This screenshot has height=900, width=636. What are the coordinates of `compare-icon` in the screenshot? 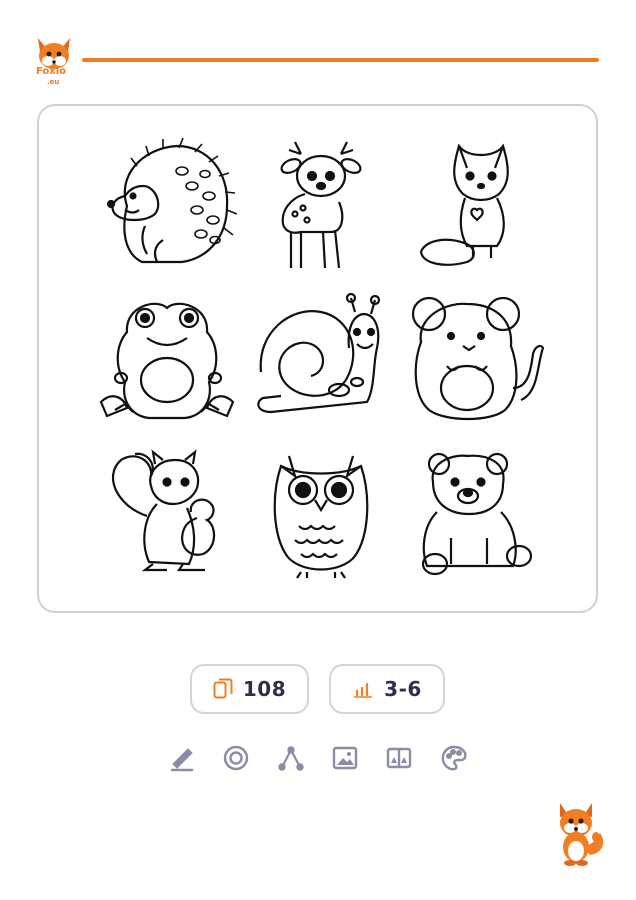 It's located at (399, 758).